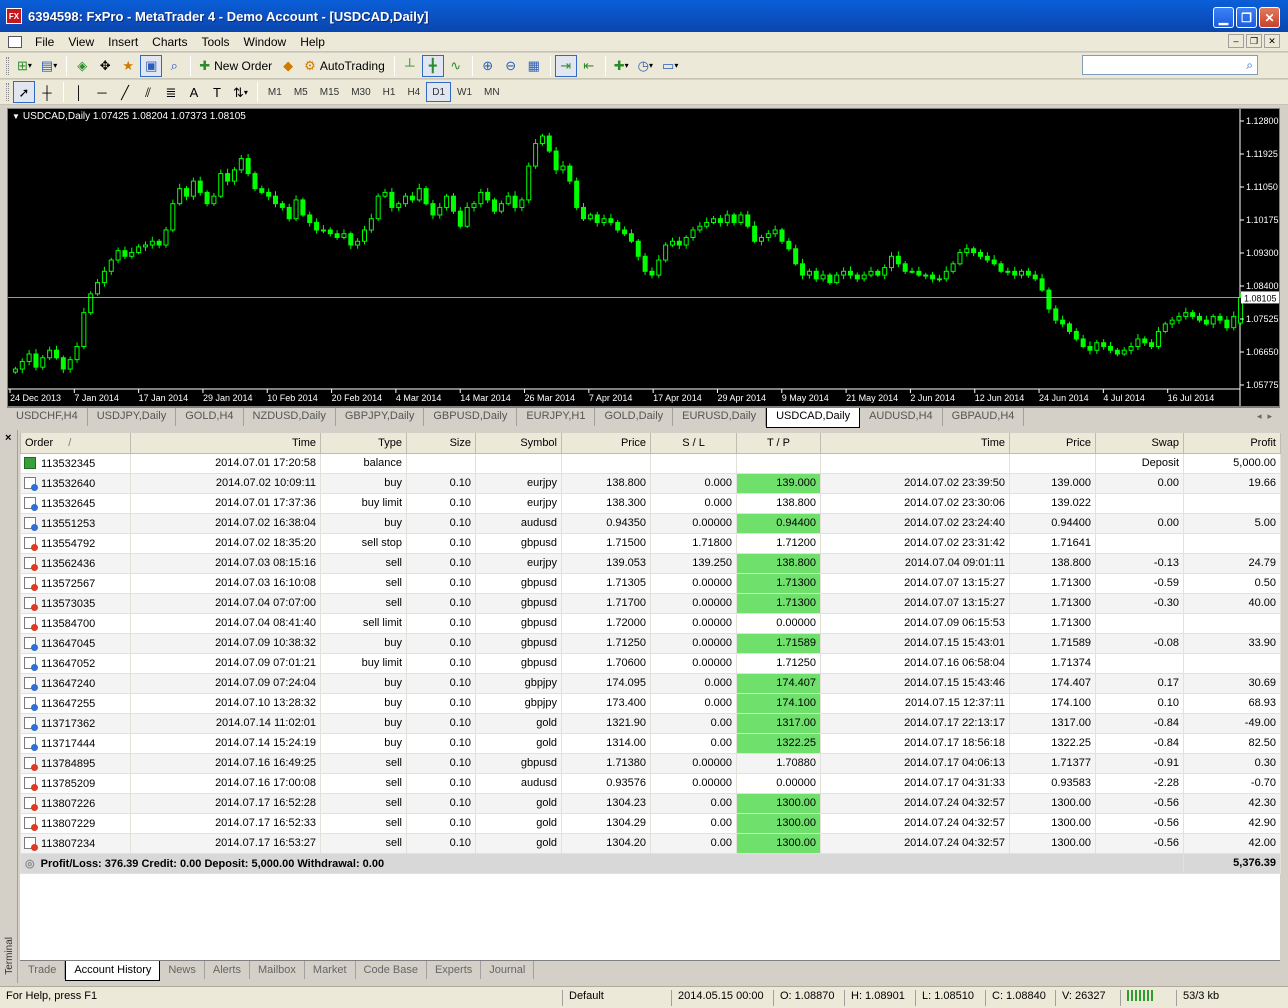  What do you see at coordinates (210, 417) in the screenshot?
I see `chart-tab-gold-h4: GOLD,H4` at bounding box center [210, 417].